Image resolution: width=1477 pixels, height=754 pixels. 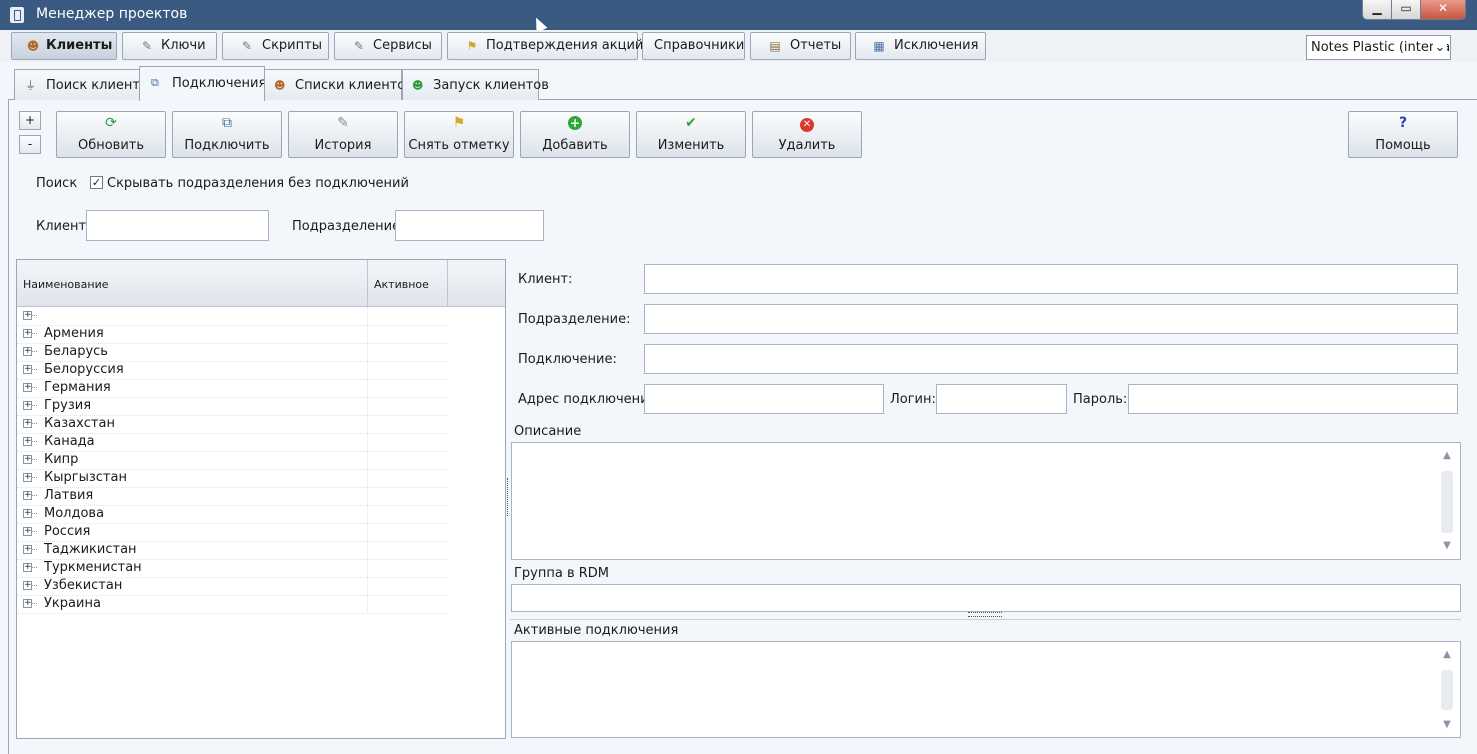 I want to click on tree-row: + Германия, so click(x=232, y=388).